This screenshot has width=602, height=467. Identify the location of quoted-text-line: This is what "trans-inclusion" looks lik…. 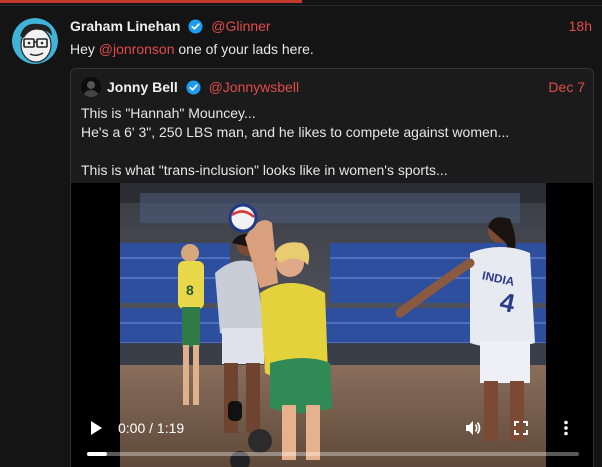
(264, 170).